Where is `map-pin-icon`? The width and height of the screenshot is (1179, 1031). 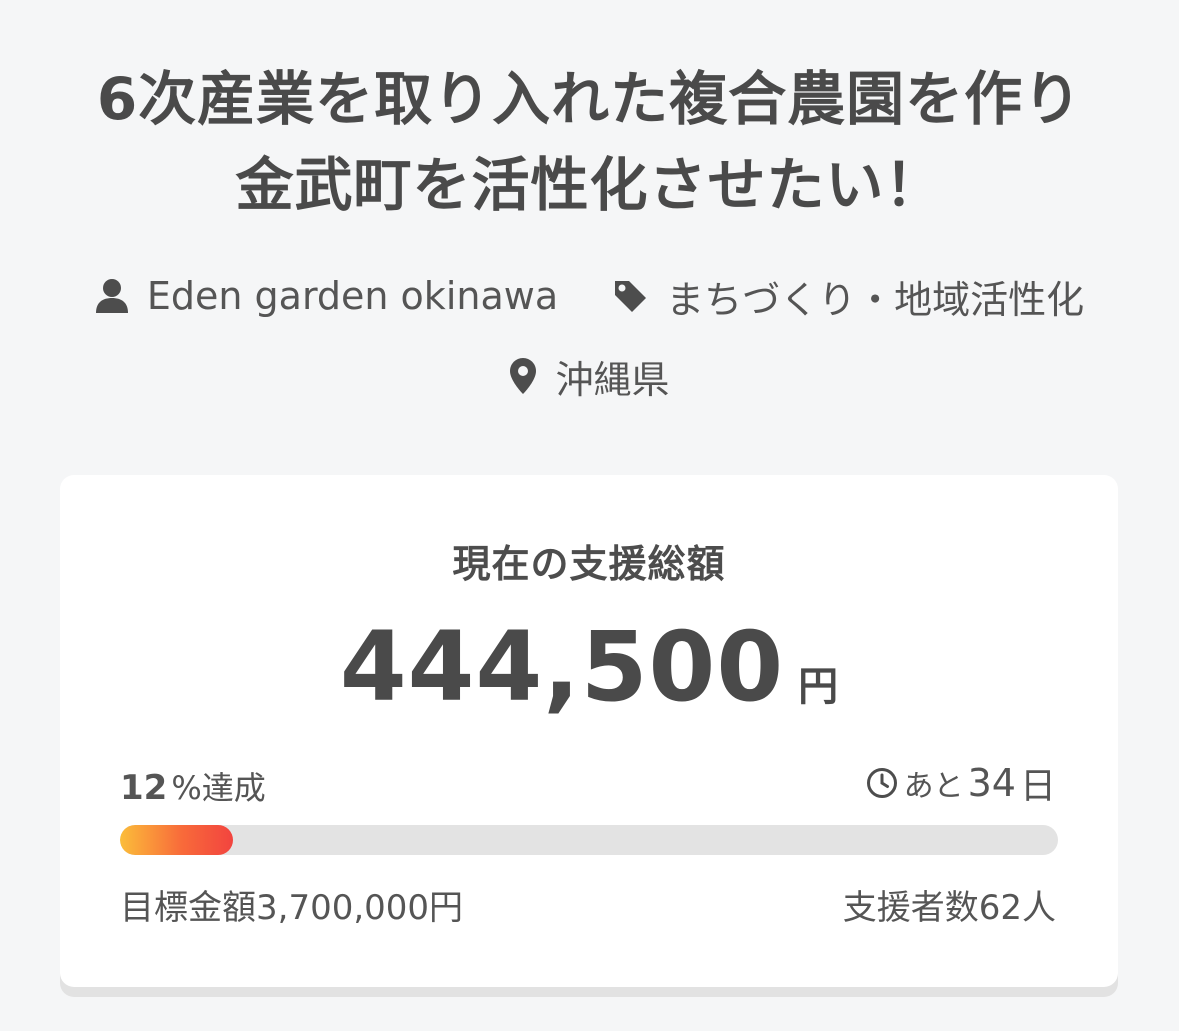 map-pin-icon is located at coordinates (523, 376).